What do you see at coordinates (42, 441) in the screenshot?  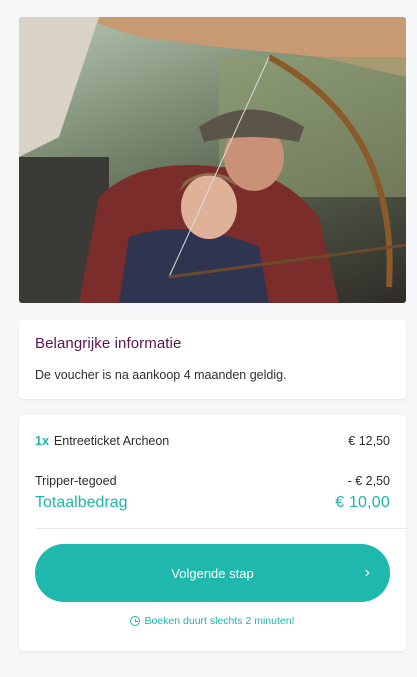 I see `line-item-quantity: 1x` at bounding box center [42, 441].